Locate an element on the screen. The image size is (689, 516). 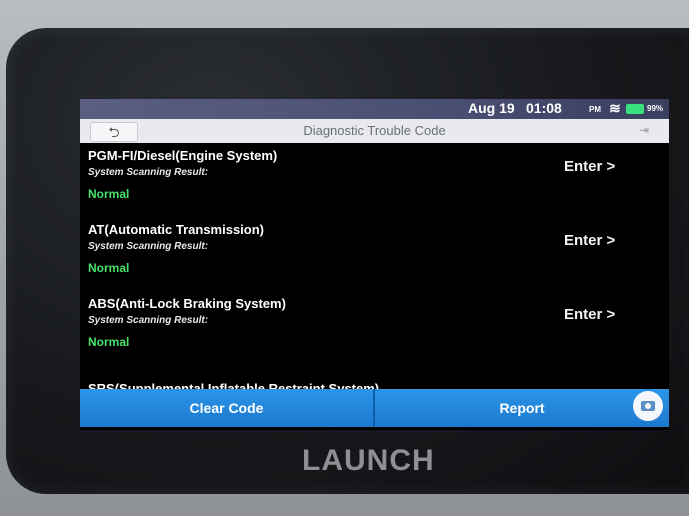
brand-logo: LAUNCH is located at coordinates (368, 460).